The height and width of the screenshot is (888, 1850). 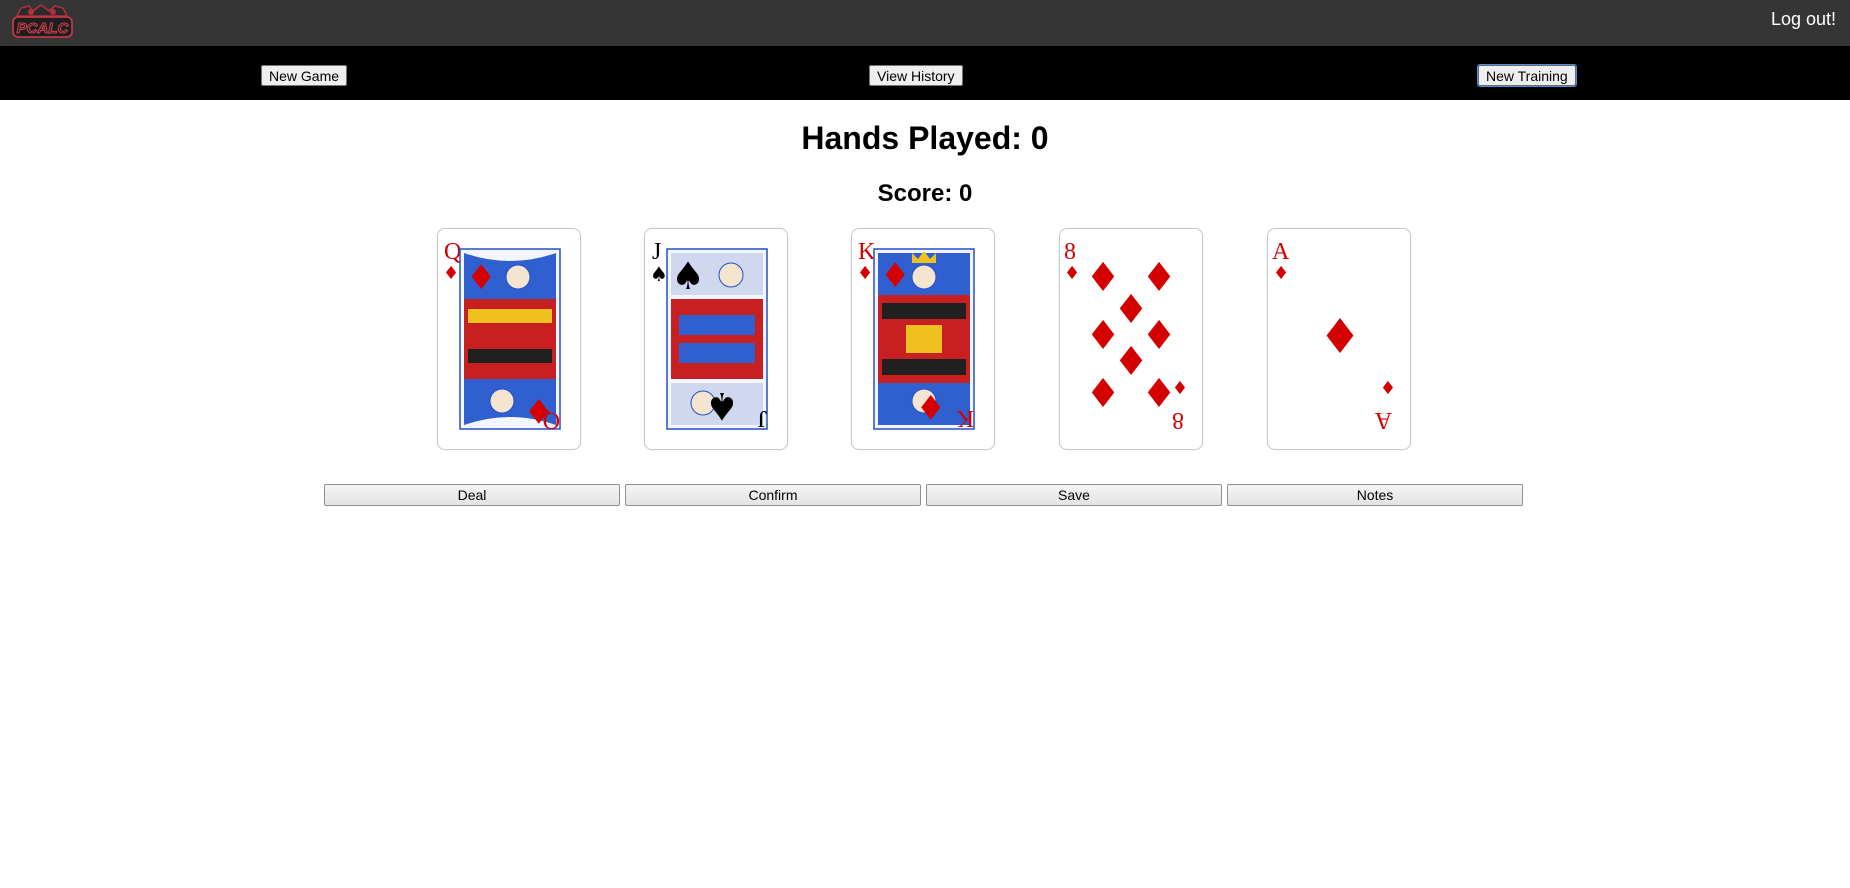 I want to click on card-jack-of-spades: J ♠ ♠ ♠ J, so click(x=716, y=339).